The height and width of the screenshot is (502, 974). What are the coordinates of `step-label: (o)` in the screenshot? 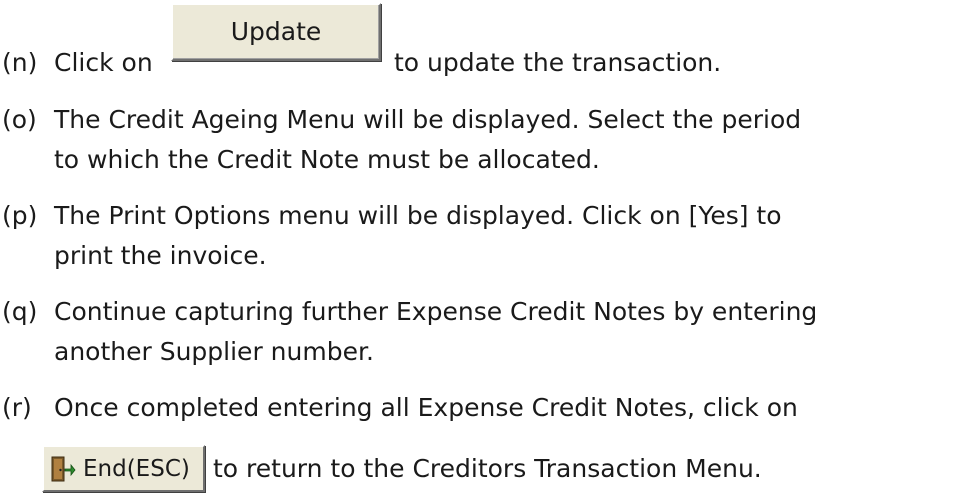 It's located at (19, 119).